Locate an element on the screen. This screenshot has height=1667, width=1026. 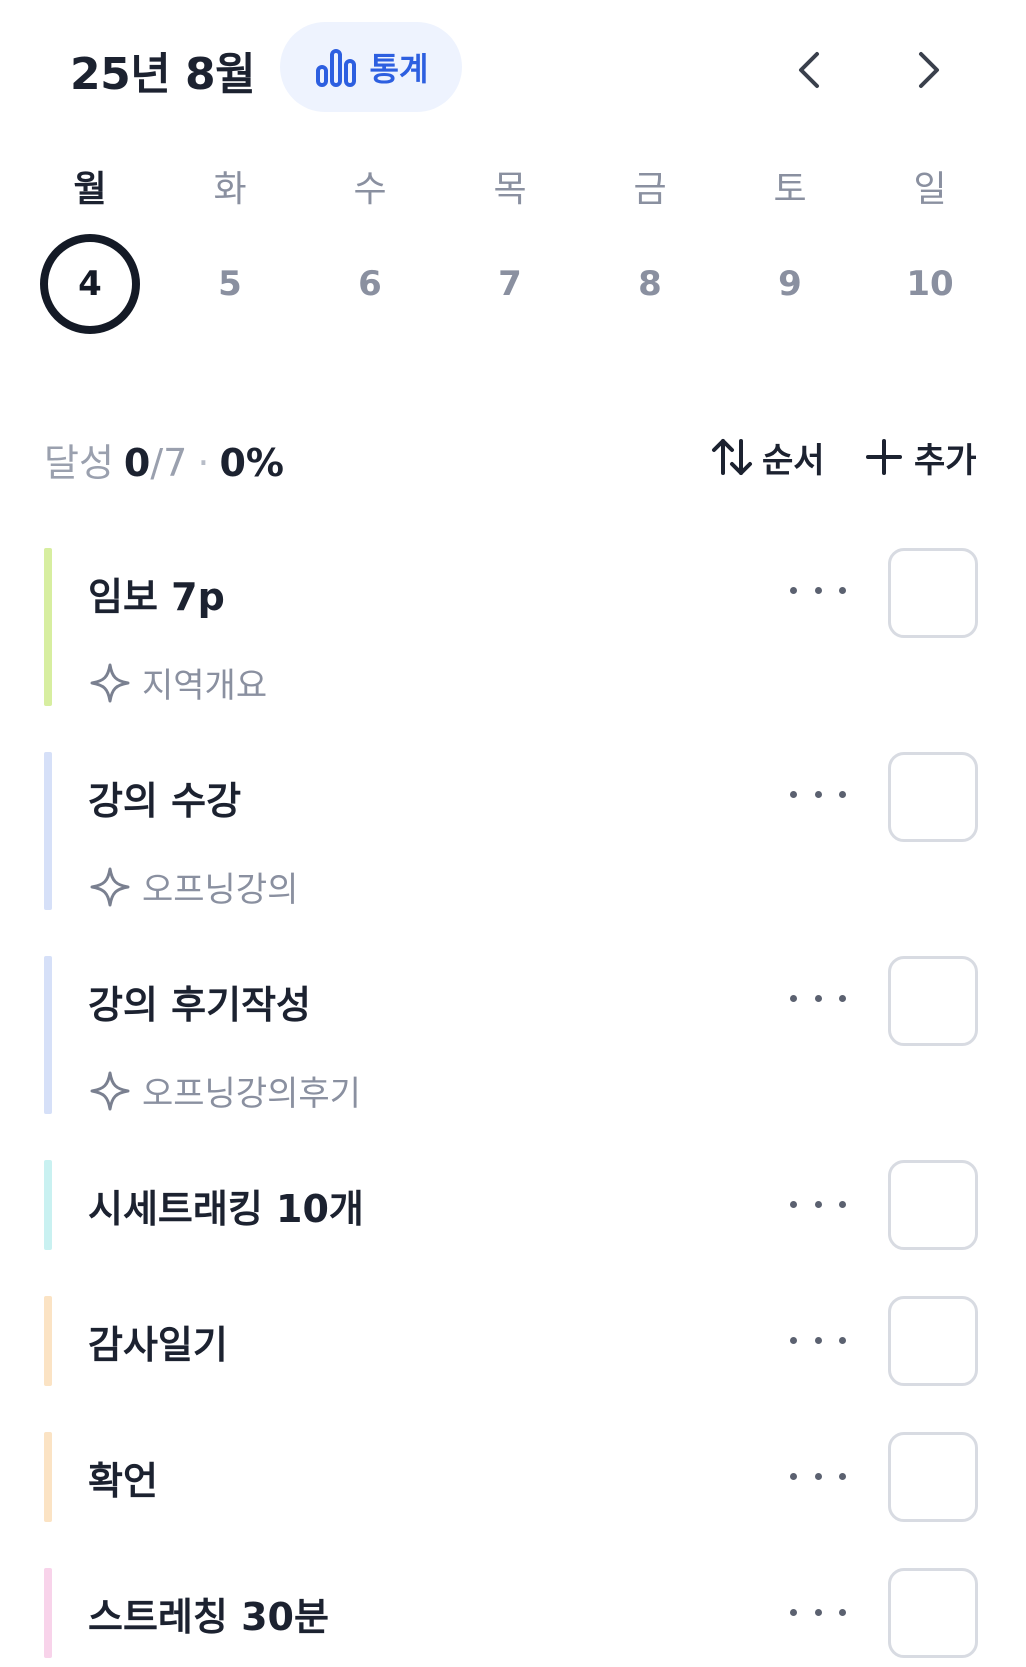
habit-item: 임보 7p 지역개요 is located at coordinates (513, 627).